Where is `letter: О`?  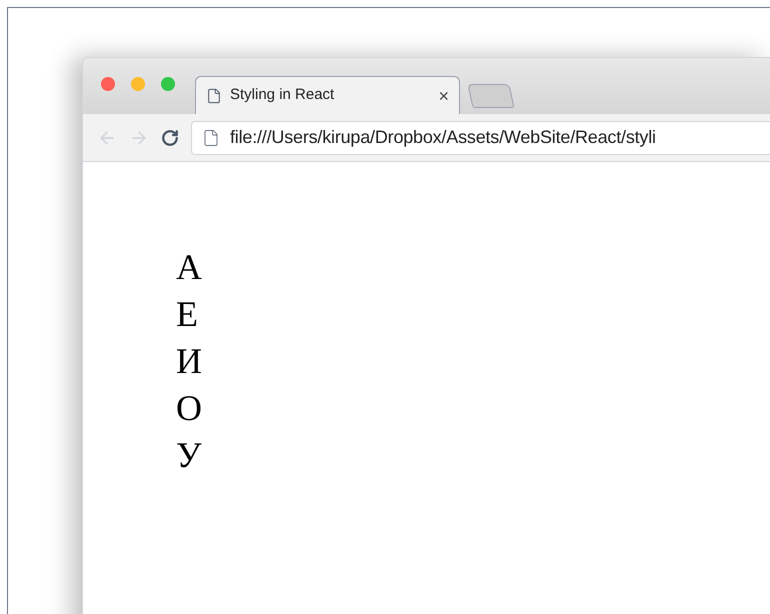 letter: О is located at coordinates (189, 408).